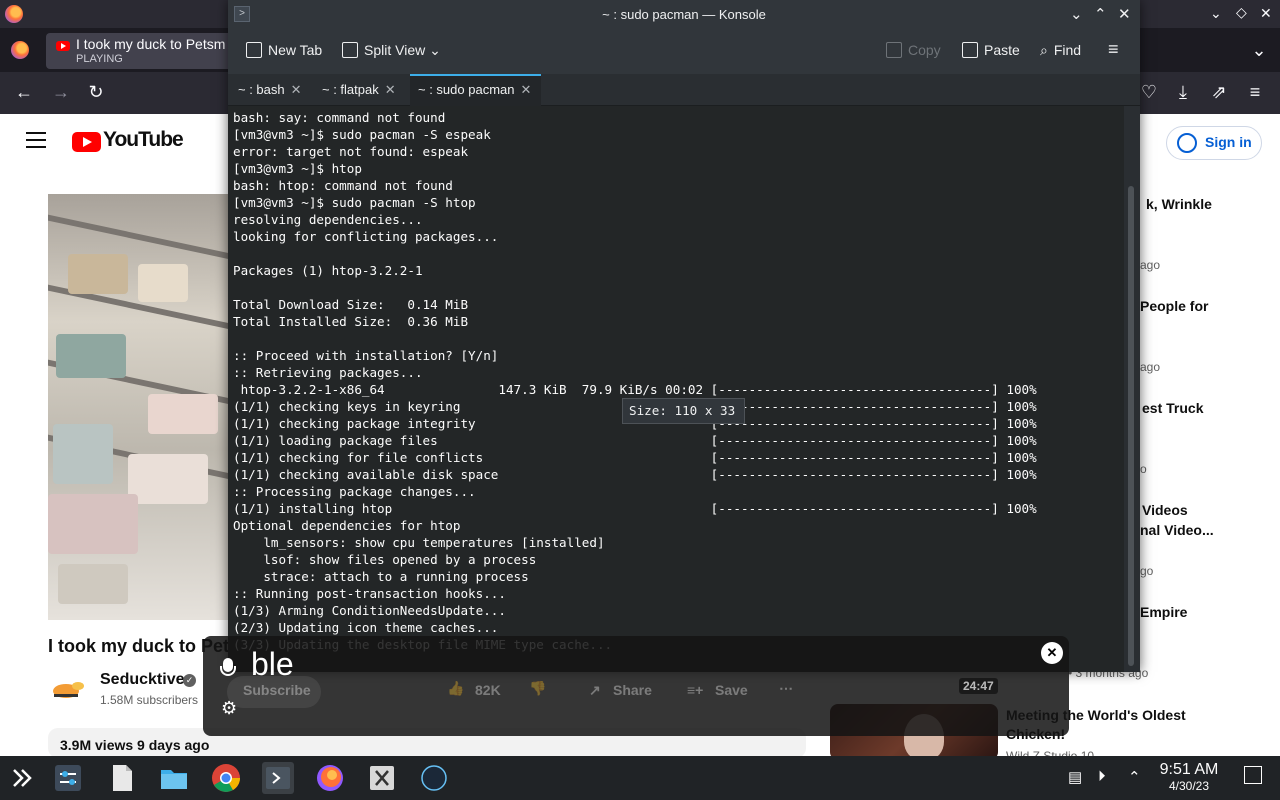  Describe the element at coordinates (330, 778) in the screenshot. I see `firefox-taskbar-icon` at that location.